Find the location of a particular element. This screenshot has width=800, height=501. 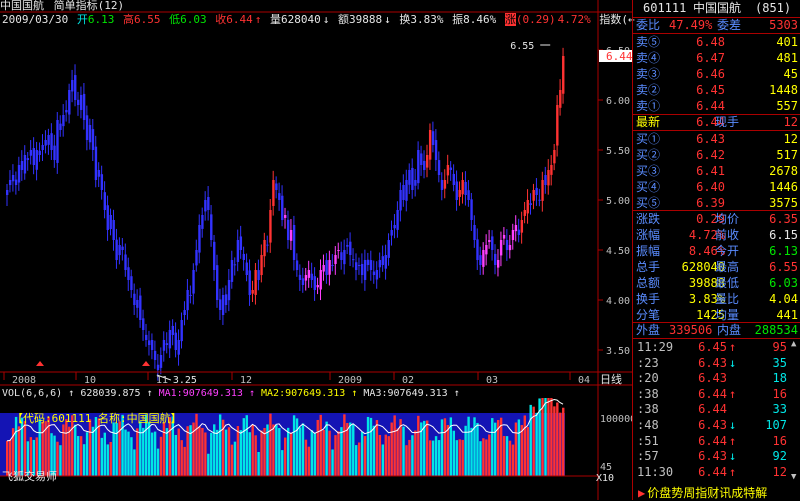

buy-volume: 3575 is located at coordinates (783, 203).